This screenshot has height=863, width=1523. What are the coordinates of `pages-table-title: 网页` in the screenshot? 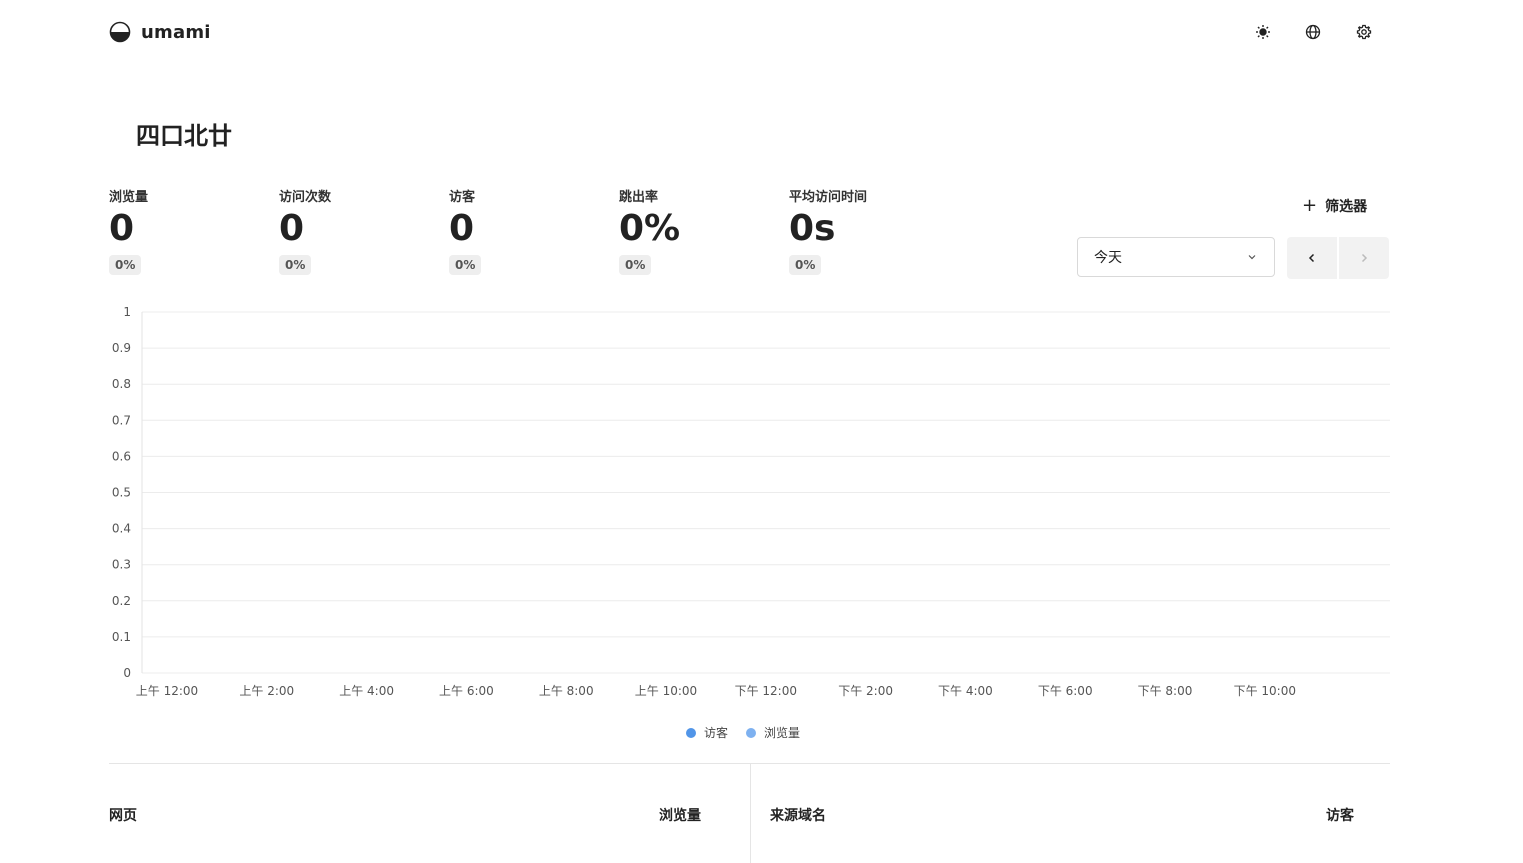 It's located at (123, 816).